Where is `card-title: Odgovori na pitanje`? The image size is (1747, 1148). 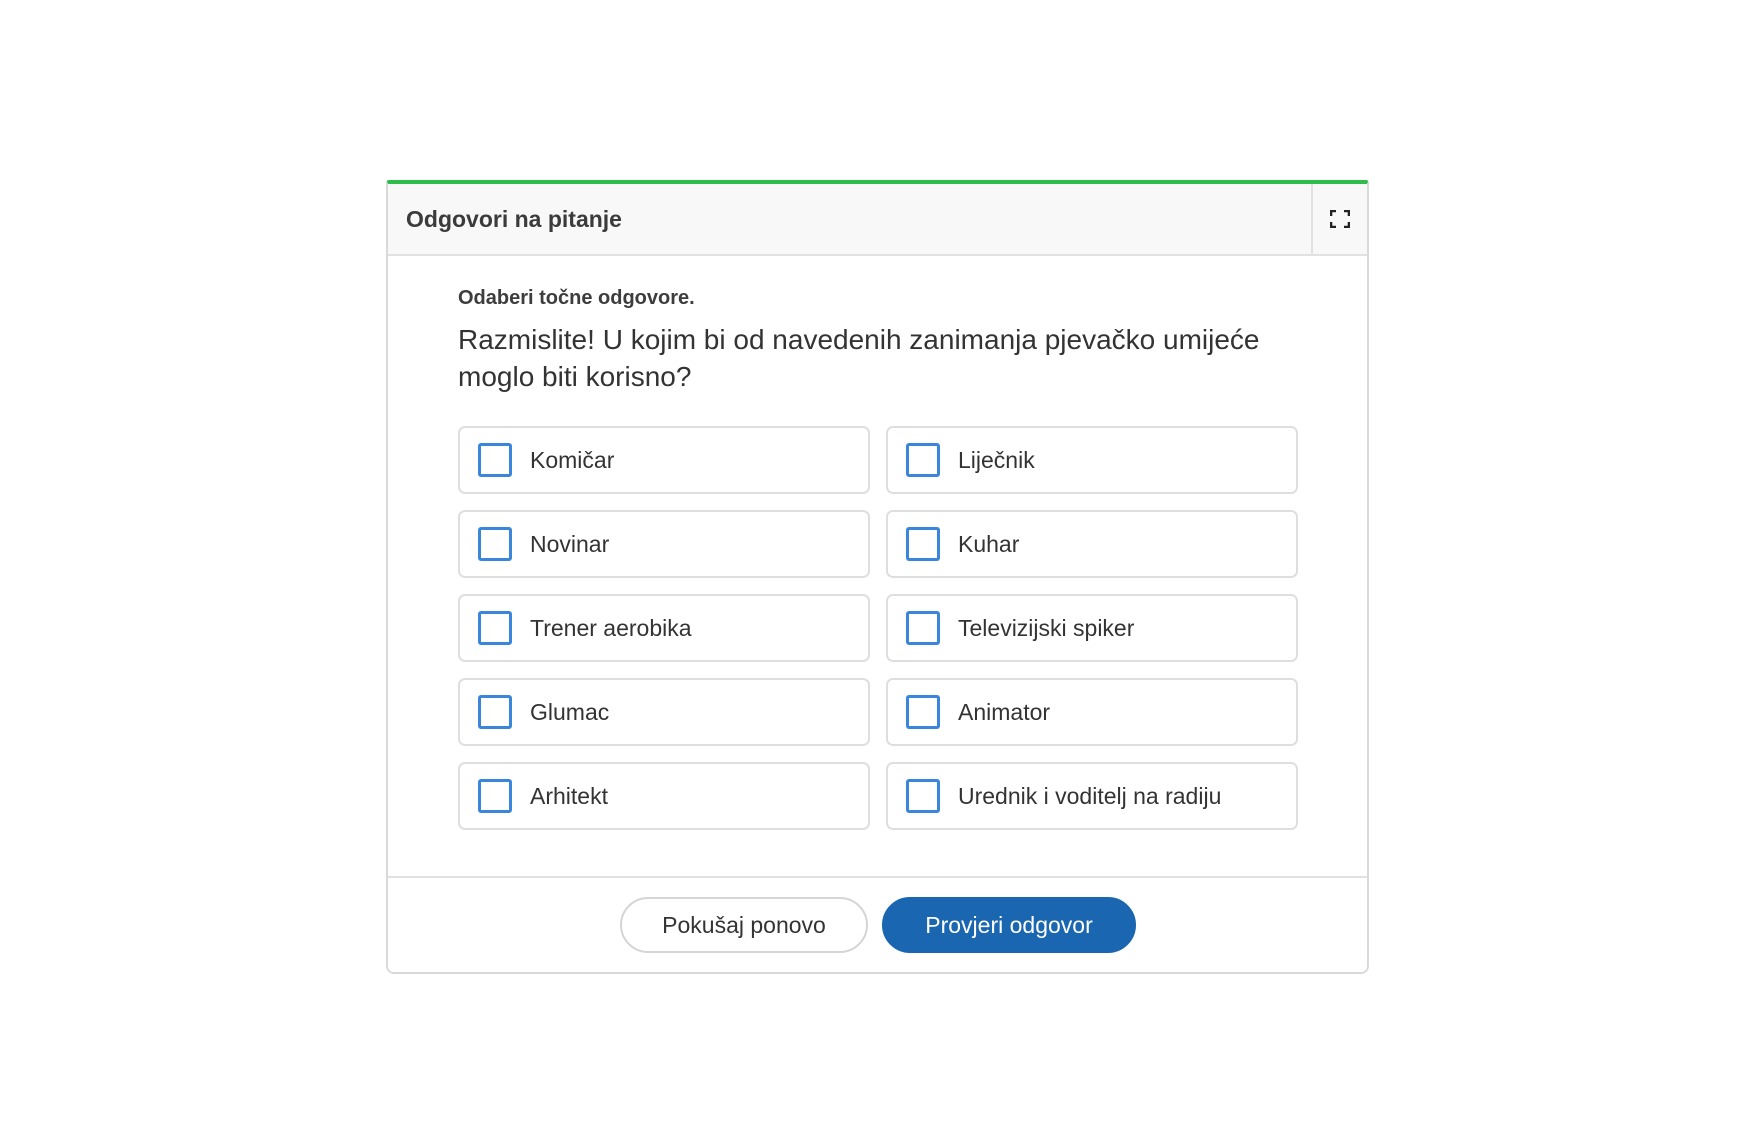
card-title: Odgovori na pitanje is located at coordinates (514, 219).